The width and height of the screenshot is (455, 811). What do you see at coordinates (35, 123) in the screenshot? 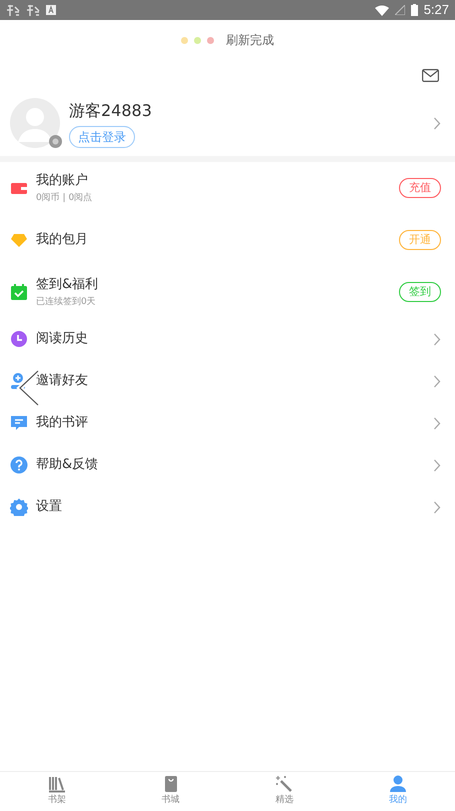
I see `avatar-icon` at bounding box center [35, 123].